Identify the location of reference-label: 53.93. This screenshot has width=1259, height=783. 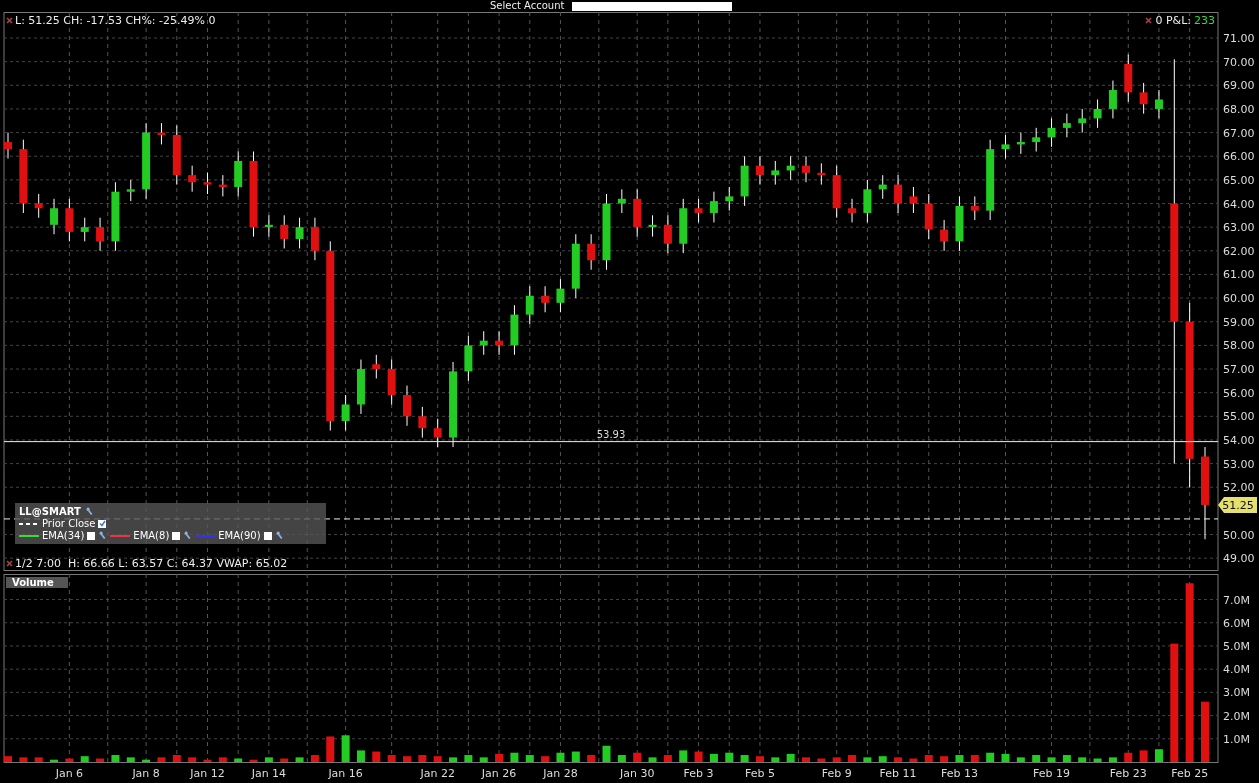
(611, 434).